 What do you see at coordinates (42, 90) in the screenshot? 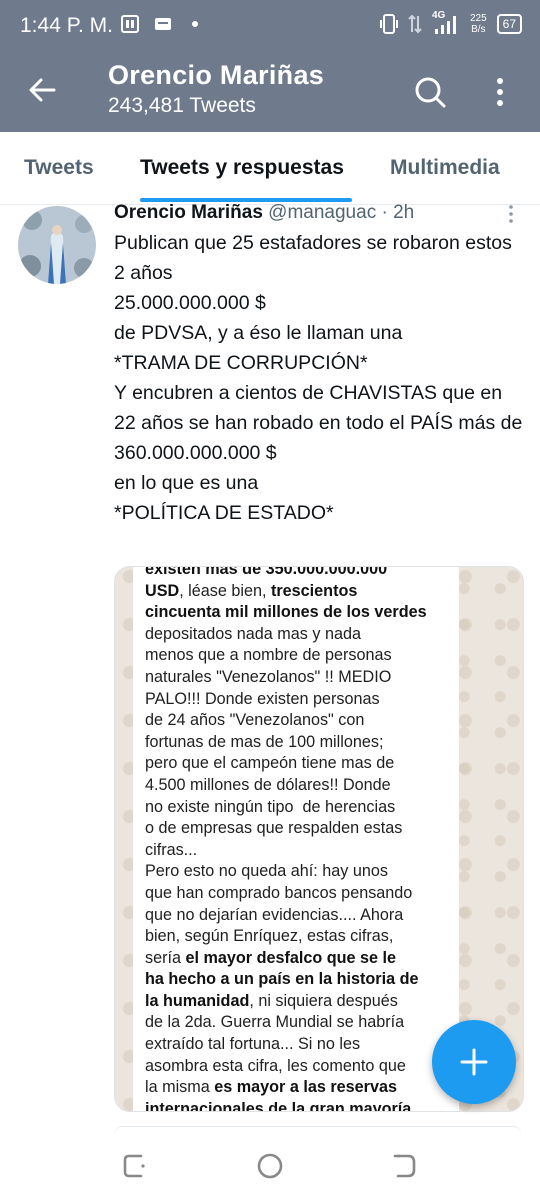
I see `back-arrow-icon` at bounding box center [42, 90].